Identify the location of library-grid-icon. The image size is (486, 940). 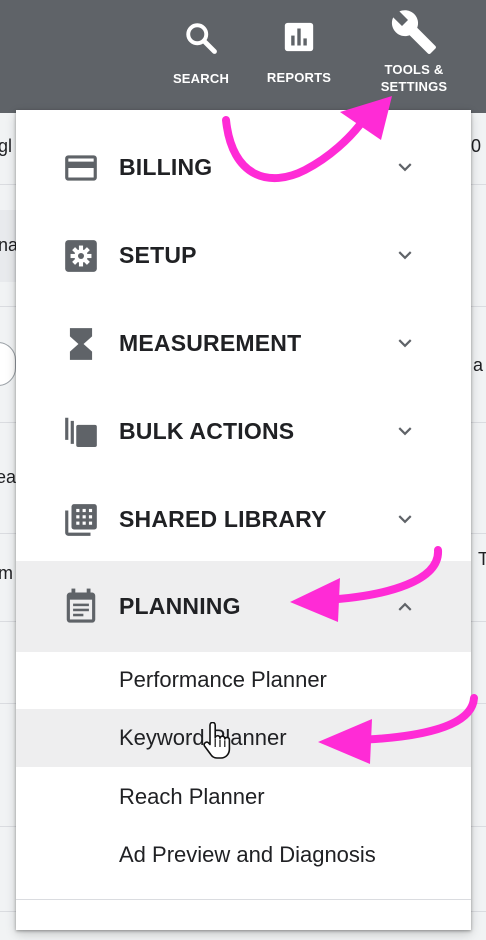
(81, 520).